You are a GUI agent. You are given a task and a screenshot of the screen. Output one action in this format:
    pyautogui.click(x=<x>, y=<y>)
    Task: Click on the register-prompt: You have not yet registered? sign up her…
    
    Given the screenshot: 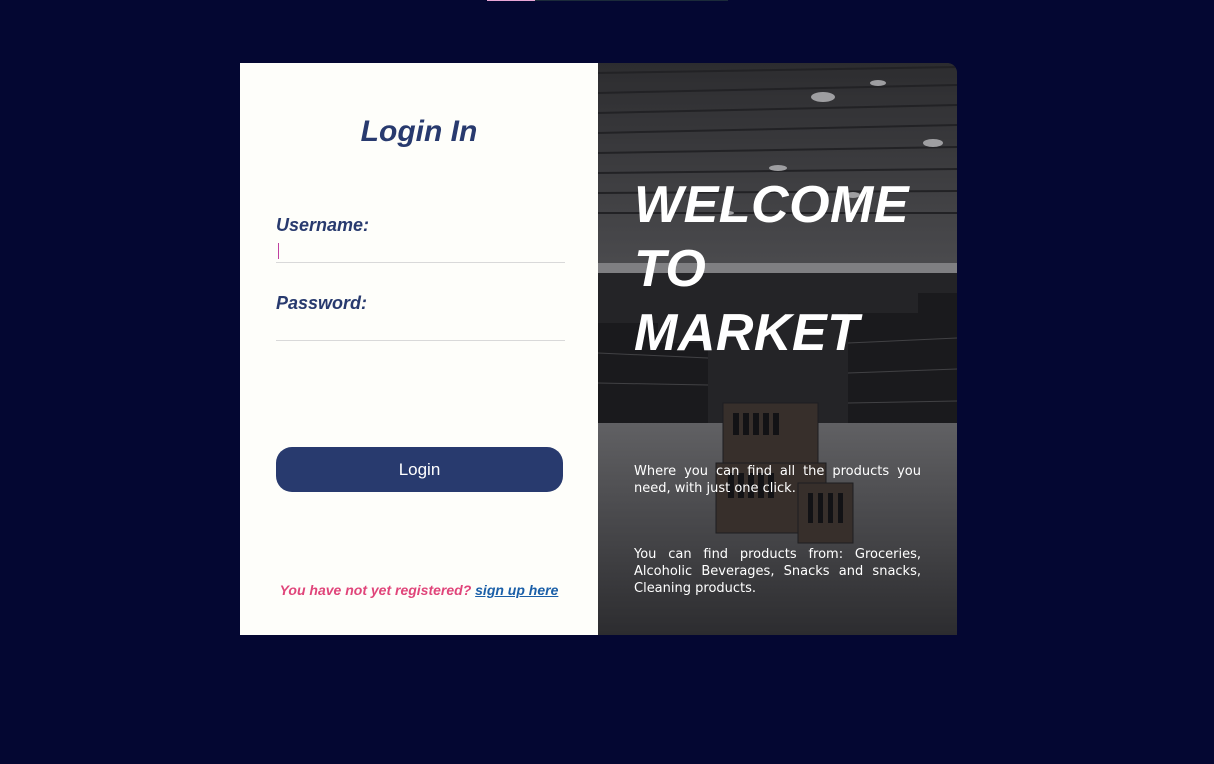 What is the action you would take?
    pyautogui.click(x=419, y=590)
    